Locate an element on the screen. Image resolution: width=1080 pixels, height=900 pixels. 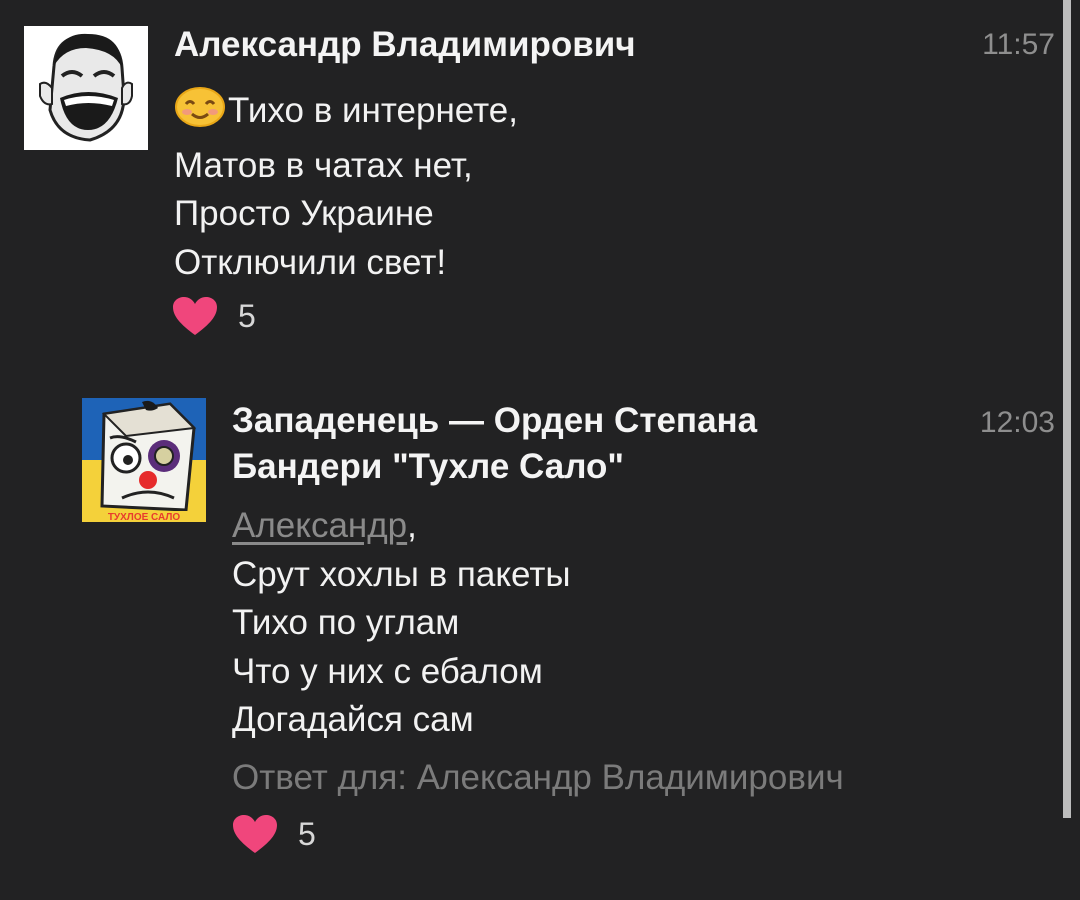
comment-line: Просто Украине is located at coordinates (304, 213).